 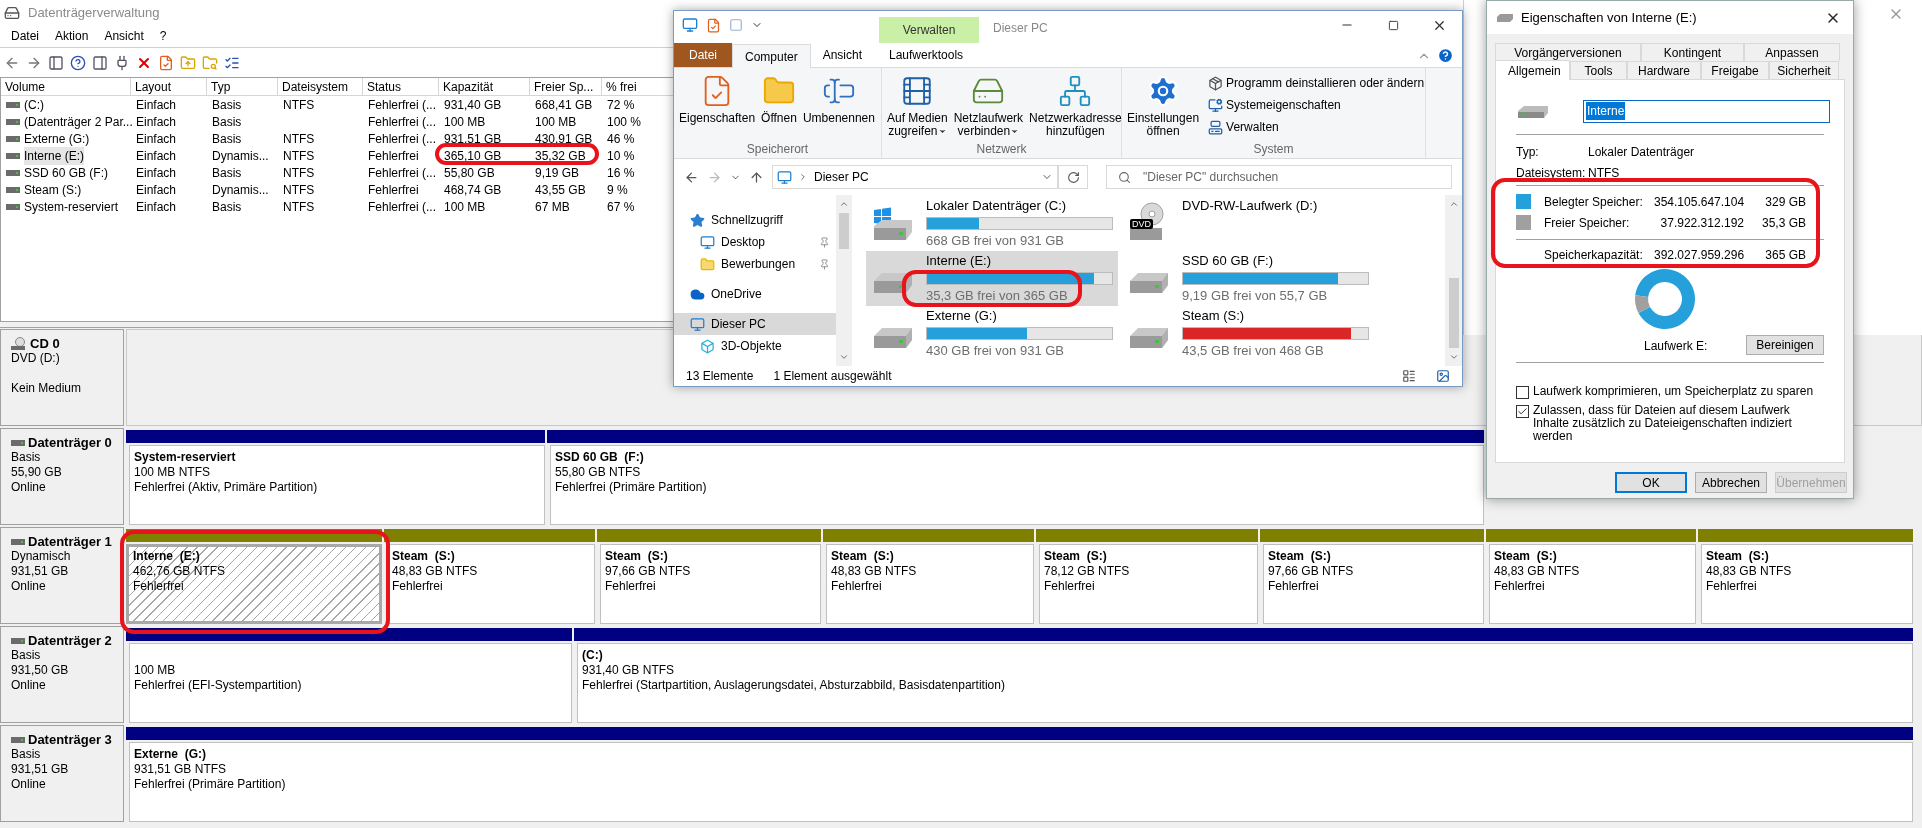 What do you see at coordinates (210, 62) in the screenshot?
I see `folder-search-icon` at bounding box center [210, 62].